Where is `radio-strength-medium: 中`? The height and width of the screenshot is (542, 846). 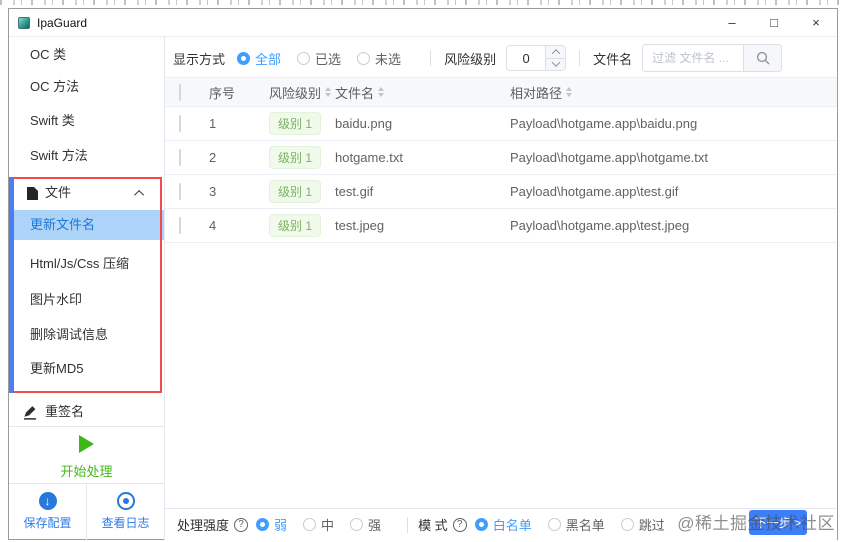
radio-strength-medium: 中 is located at coordinates (318, 524).